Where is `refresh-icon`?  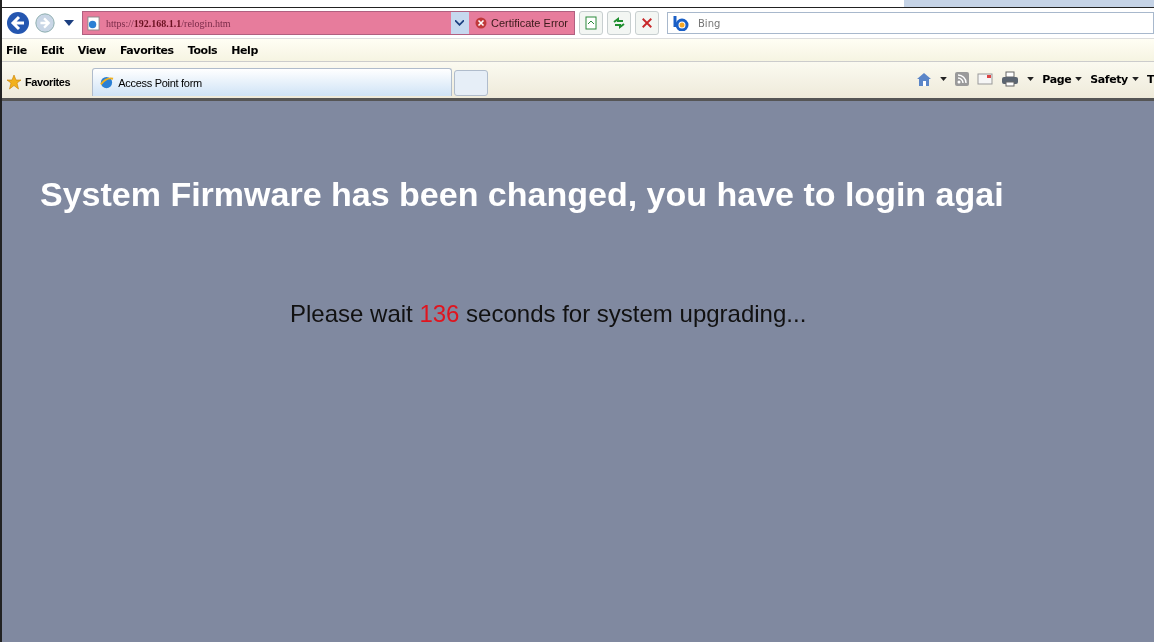 refresh-icon is located at coordinates (619, 23).